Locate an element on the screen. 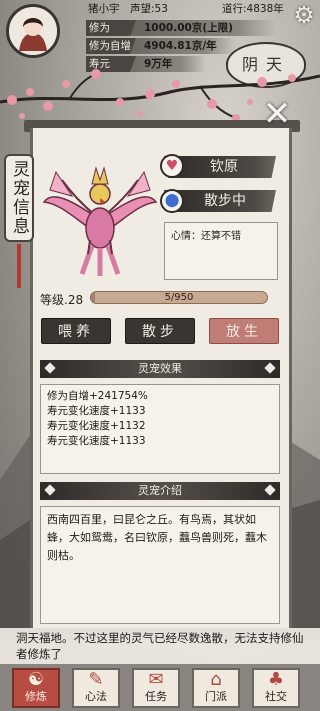 The image size is (320, 711). bottom-nav: ☯ 修炼 ✎ 心法 ✉ 任务 ⌂ 门派 ♣ 社交 is located at coordinates (160, 687).